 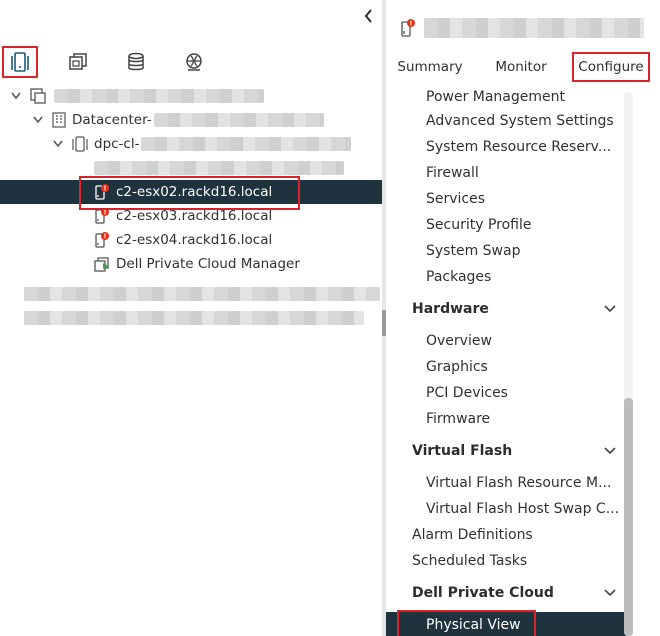 What do you see at coordinates (483, 593) in the screenshot?
I see `group-label: Dell Private Cloud` at bounding box center [483, 593].